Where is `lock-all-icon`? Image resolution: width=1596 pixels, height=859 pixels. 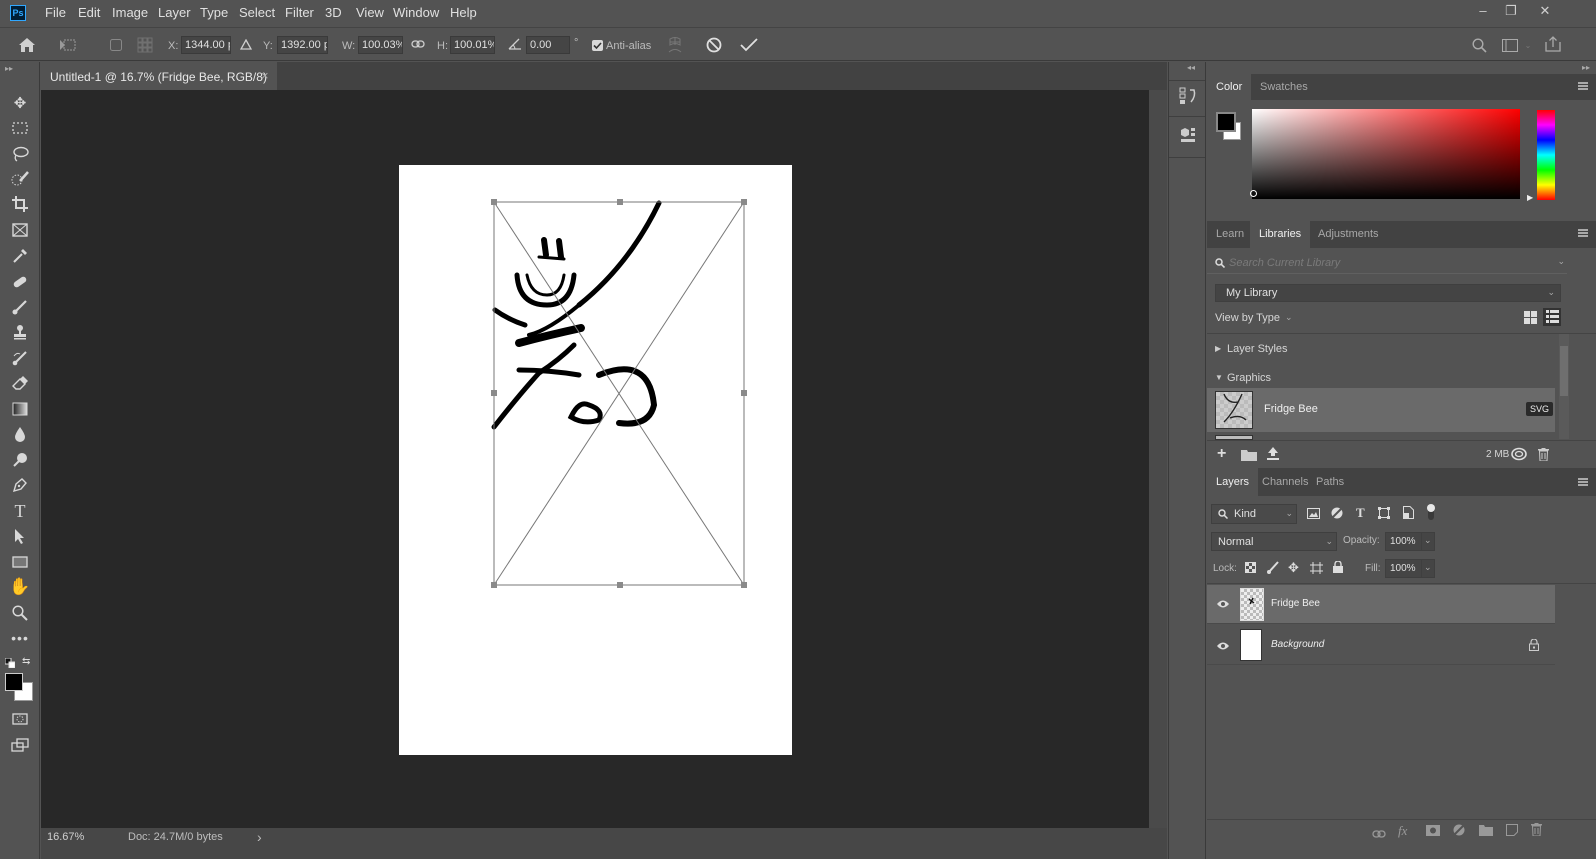 lock-all-icon is located at coordinates (1338, 568).